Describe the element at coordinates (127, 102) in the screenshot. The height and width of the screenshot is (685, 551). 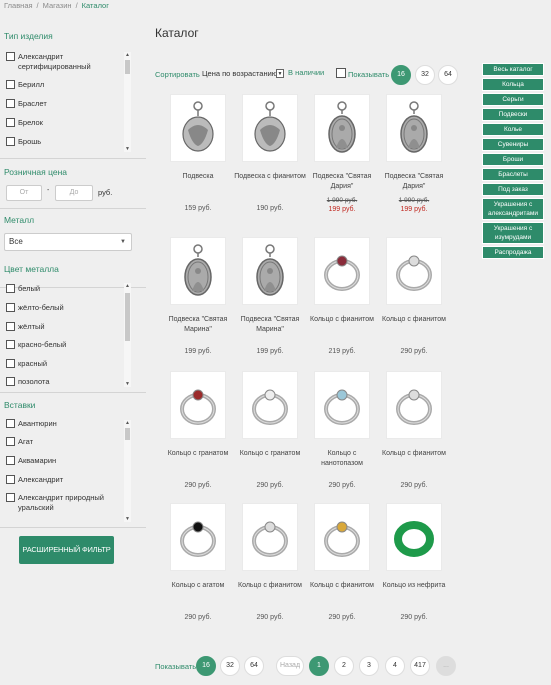
I see `filter-type-scrollbar: ▲ ▼` at that location.